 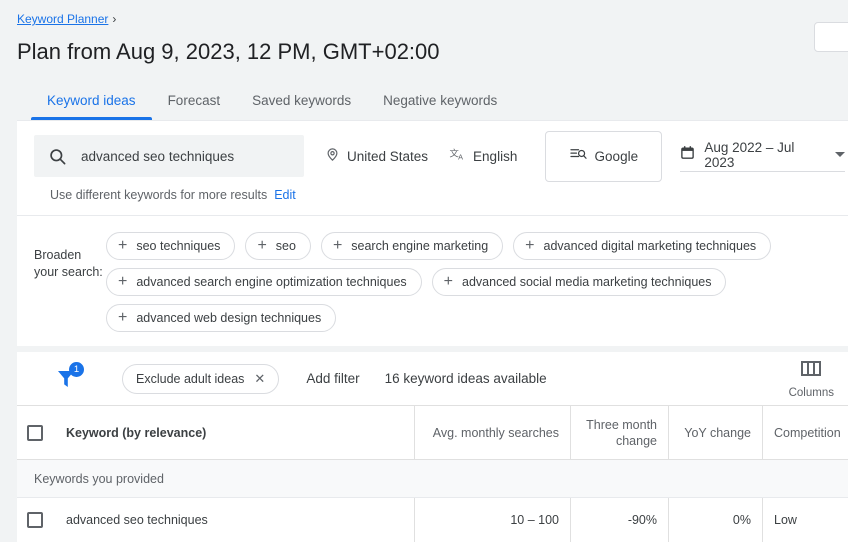 What do you see at coordinates (57, 156) in the screenshot?
I see `search-icon` at bounding box center [57, 156].